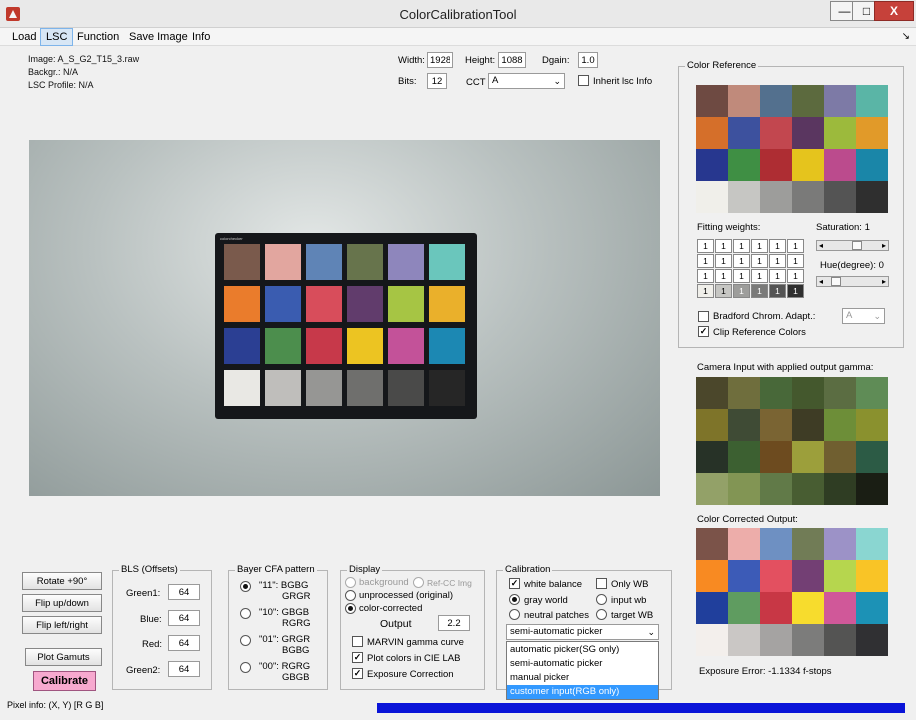  I want to click on inherit-lsc-checkbox, so click(583, 80).